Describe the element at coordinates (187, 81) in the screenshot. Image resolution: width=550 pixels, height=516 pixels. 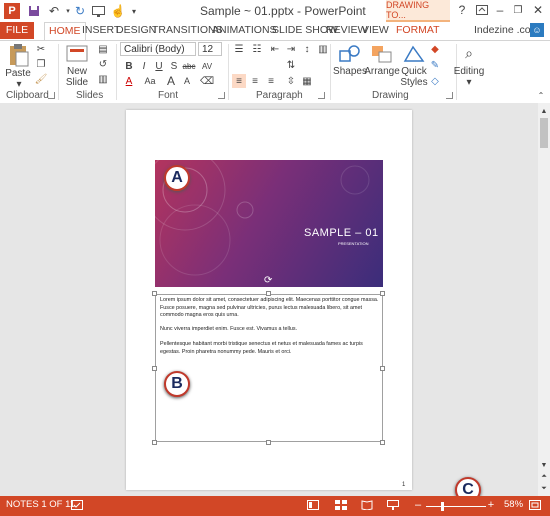
I see `decrease-font-button: A` at that location.